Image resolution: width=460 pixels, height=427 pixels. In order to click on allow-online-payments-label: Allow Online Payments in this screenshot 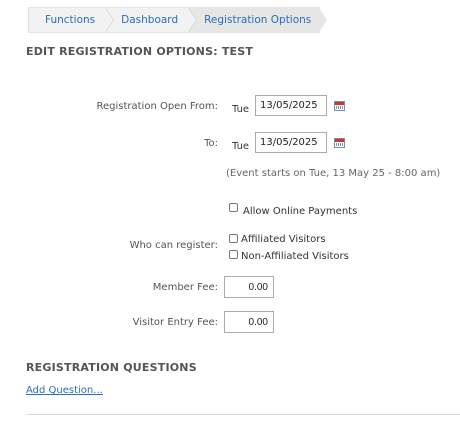, I will do `click(300, 211)`.